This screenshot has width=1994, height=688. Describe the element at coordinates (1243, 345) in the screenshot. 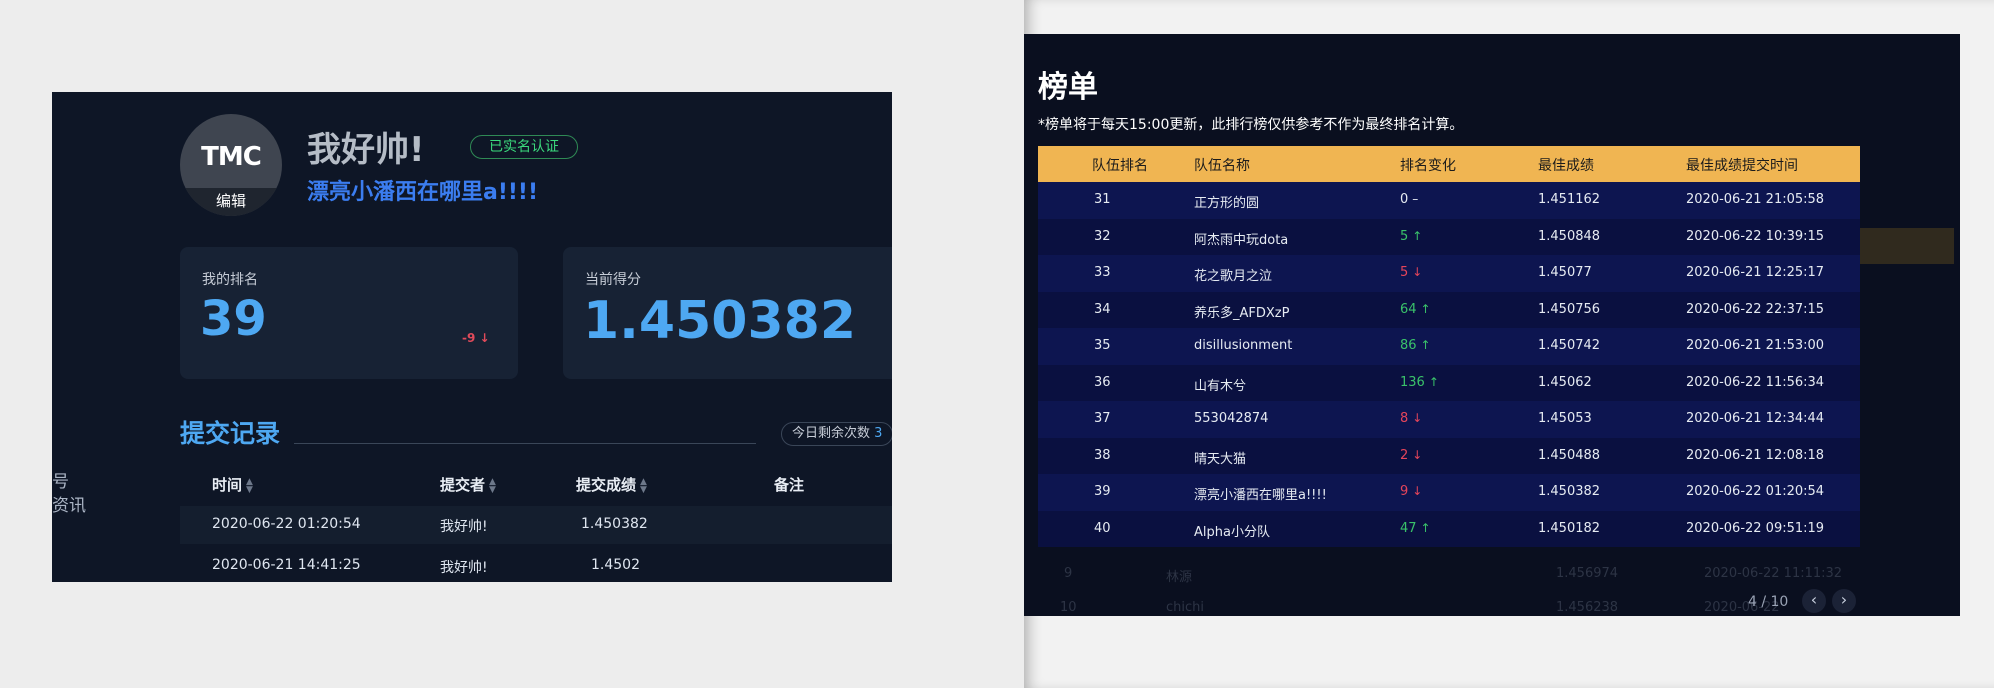

I see `cell-team-name: disillusionment` at that location.